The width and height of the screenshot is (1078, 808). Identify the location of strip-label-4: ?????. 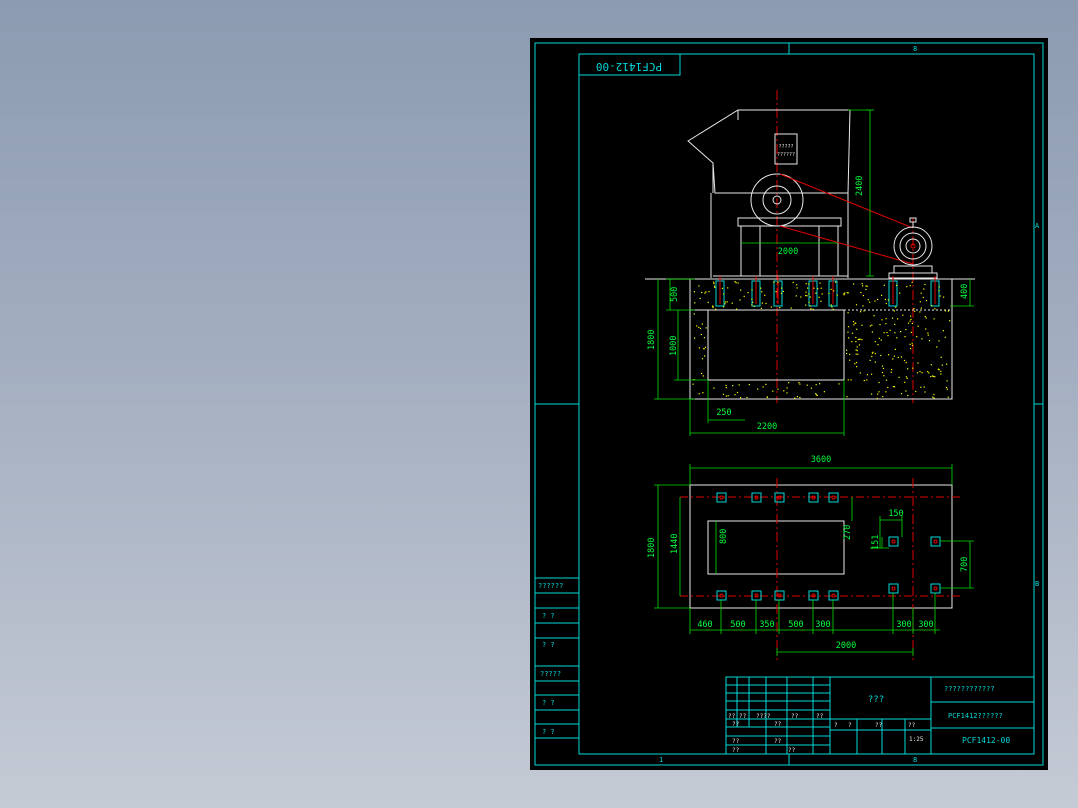
(550, 674).